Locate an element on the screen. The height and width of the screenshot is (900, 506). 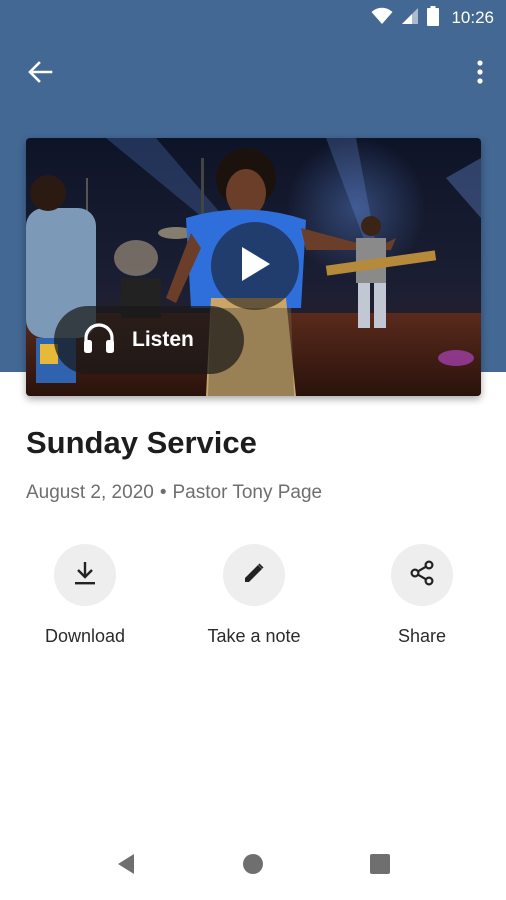
home-circle-icon is located at coordinates (253, 866).